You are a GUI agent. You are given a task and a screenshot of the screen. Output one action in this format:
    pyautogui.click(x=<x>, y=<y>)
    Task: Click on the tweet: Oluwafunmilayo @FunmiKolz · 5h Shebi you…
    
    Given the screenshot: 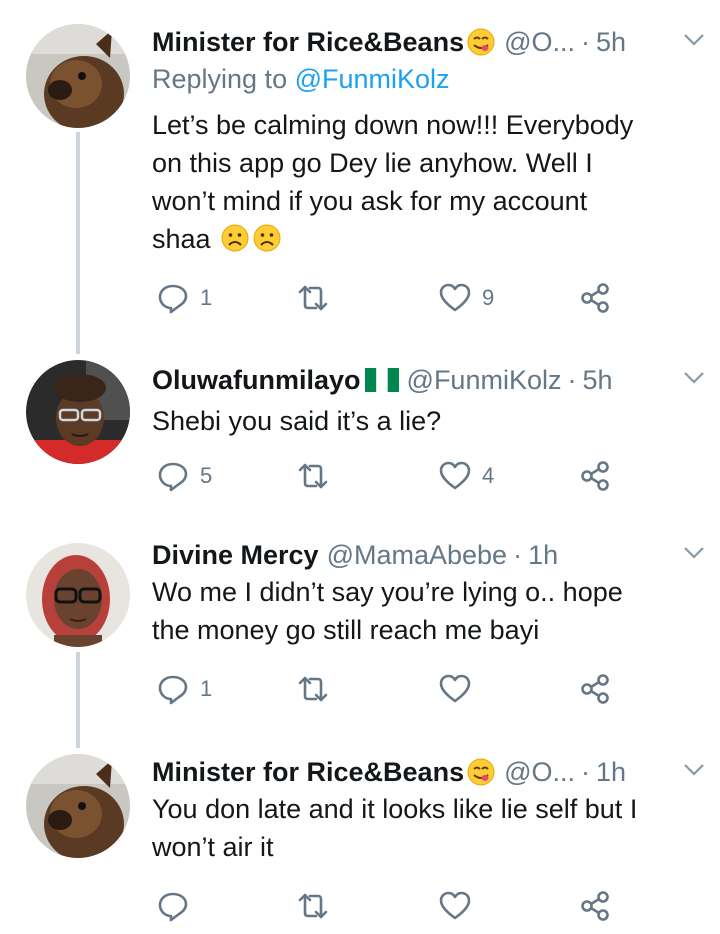 What is the action you would take?
    pyautogui.click(x=360, y=430)
    